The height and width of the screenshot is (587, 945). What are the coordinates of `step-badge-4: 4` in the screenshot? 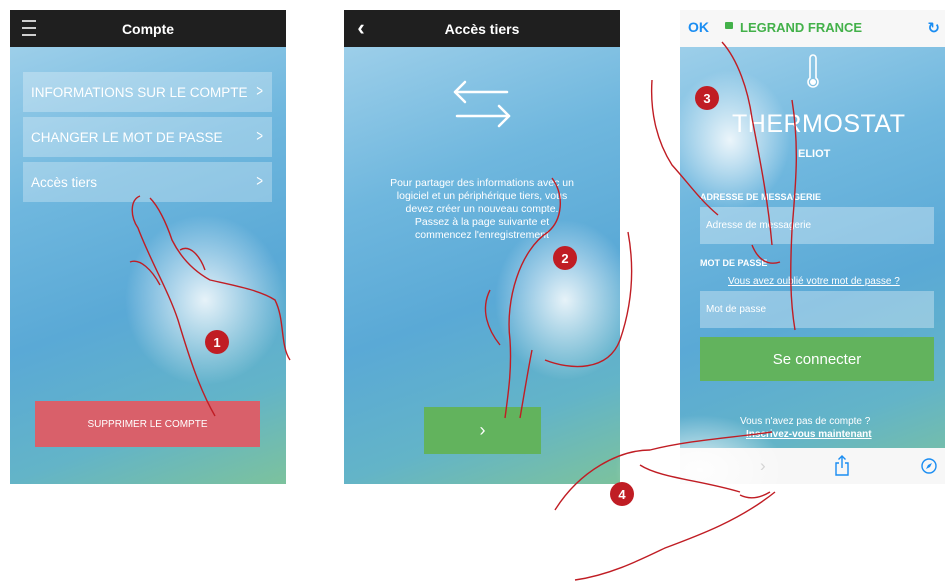 It's located at (622, 494).